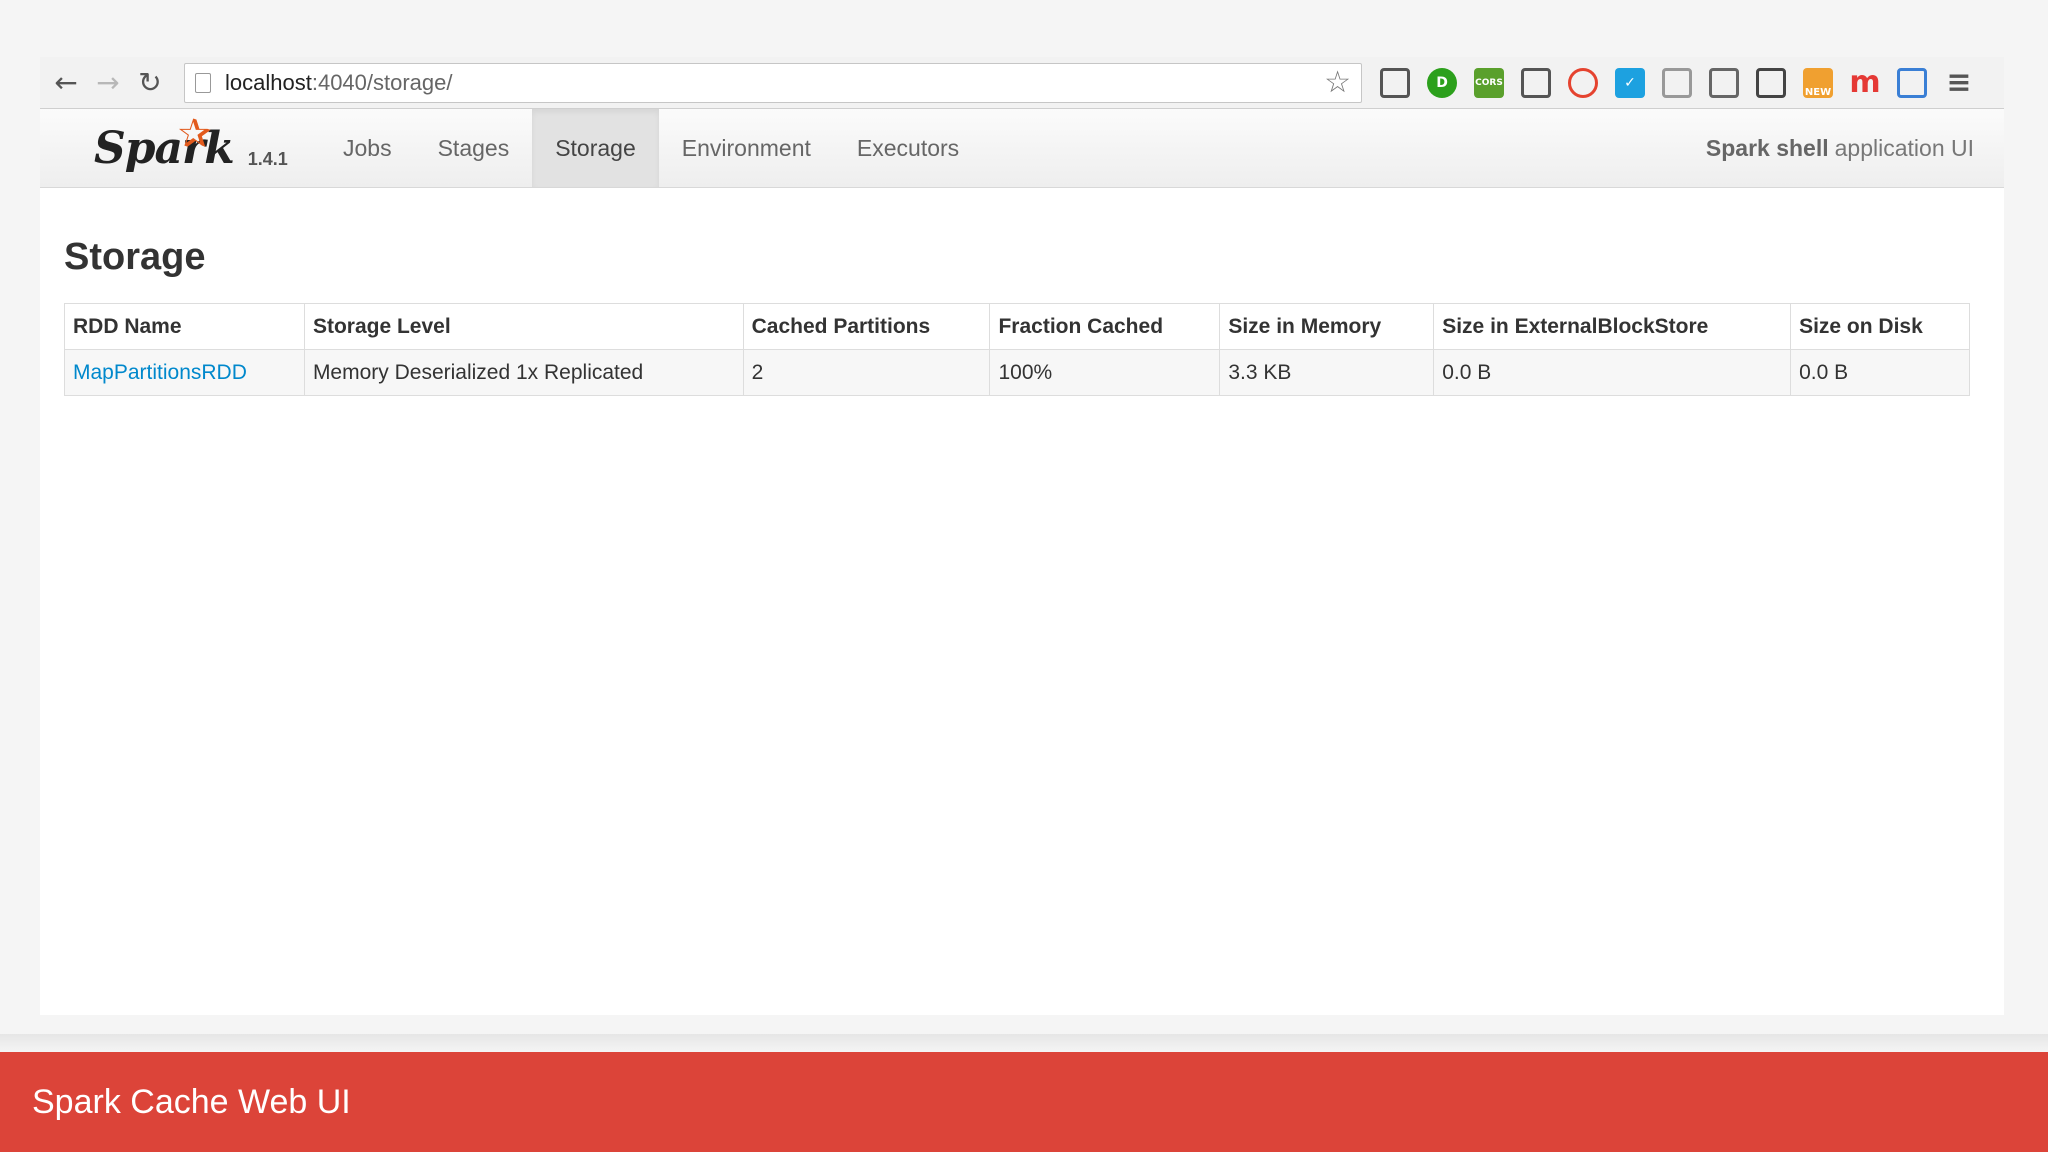 Image resolution: width=2048 pixels, height=1152 pixels. What do you see at coordinates (267, 158) in the screenshot?
I see `spark-version: 1.4.1` at bounding box center [267, 158].